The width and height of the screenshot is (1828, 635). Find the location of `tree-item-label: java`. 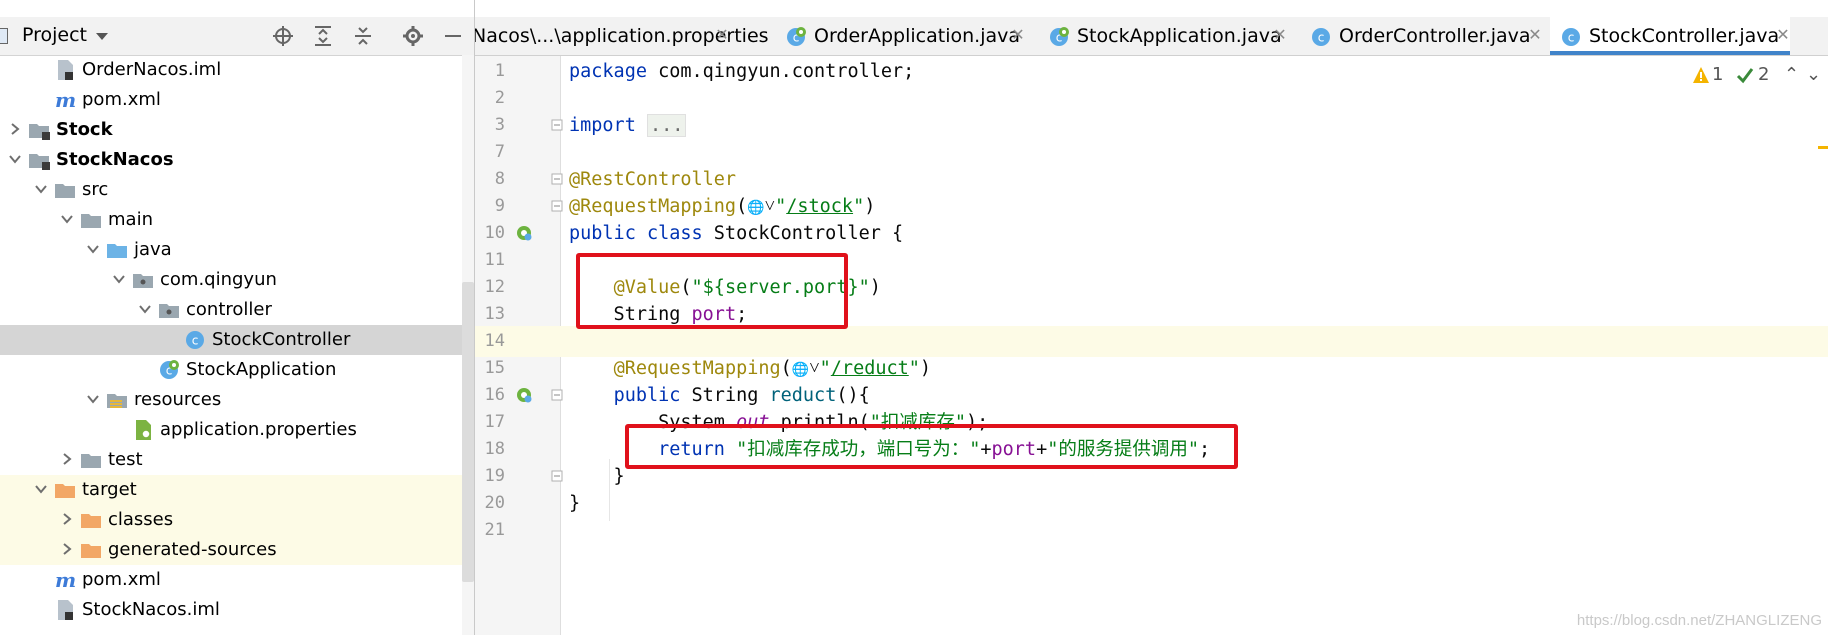

tree-item-label: java is located at coordinates (153, 249).